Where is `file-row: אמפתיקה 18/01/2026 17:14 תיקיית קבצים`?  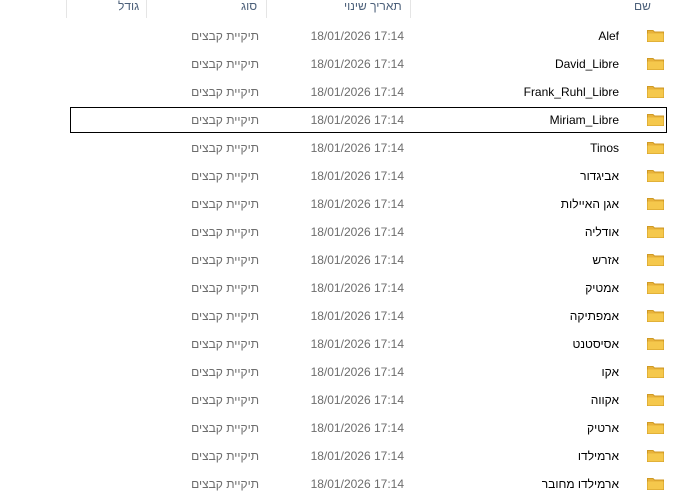
file-row: אמפתיקה 18/01/2026 17:14 תיקיית קבצים is located at coordinates (368, 316).